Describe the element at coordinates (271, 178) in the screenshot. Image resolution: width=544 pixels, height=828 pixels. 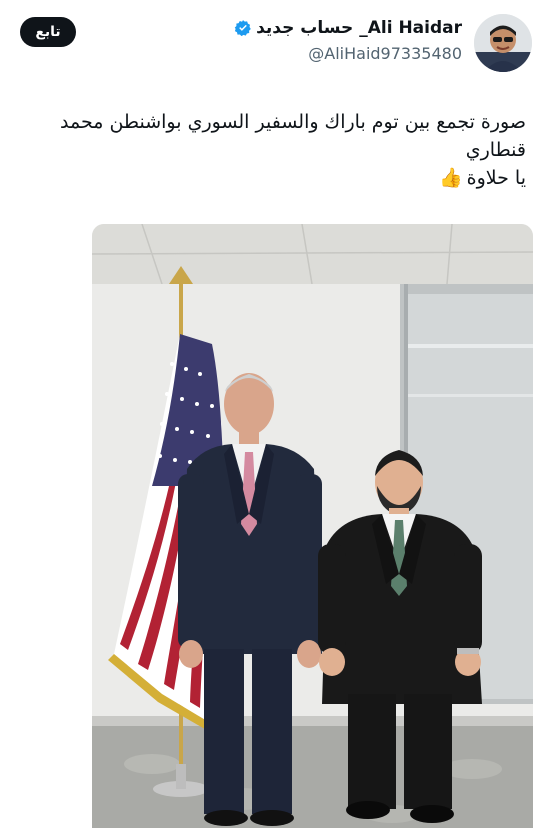
I see `tweet-line-3: يا حلاوة👍` at that location.